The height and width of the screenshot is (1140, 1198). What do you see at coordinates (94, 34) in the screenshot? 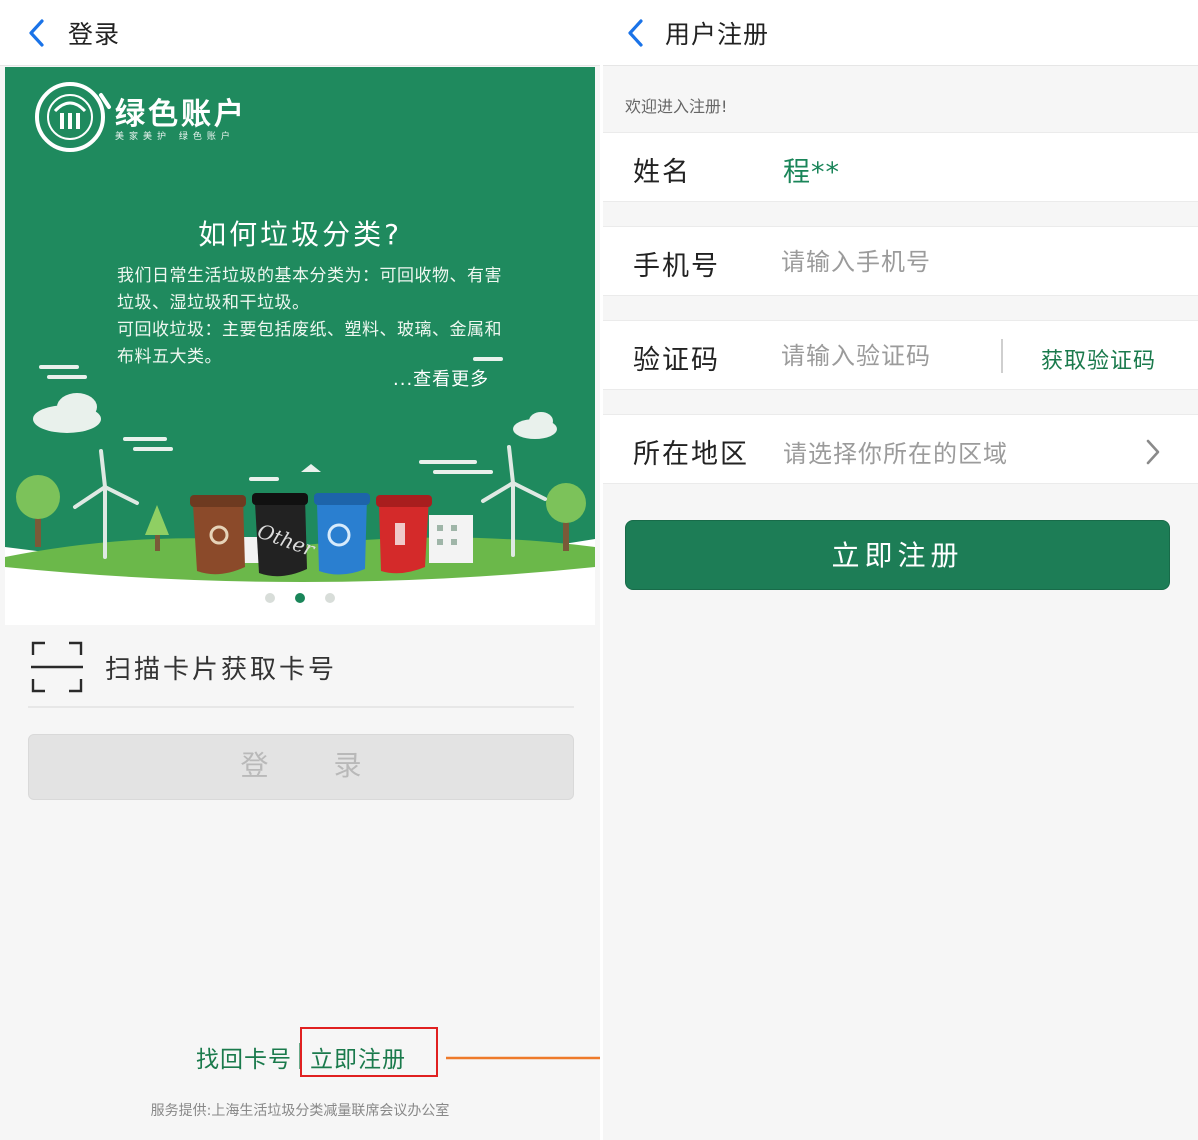
I see `login-page-title: 登录` at bounding box center [94, 34].